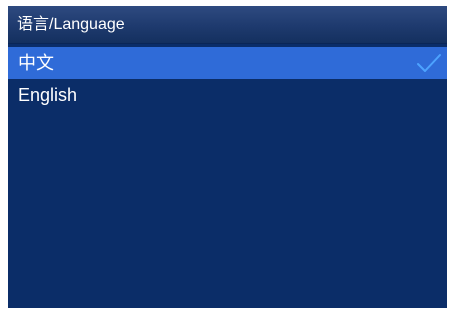 The width and height of the screenshot is (454, 313). What do you see at coordinates (36, 63) in the screenshot?
I see `language-option-label: 中文` at bounding box center [36, 63].